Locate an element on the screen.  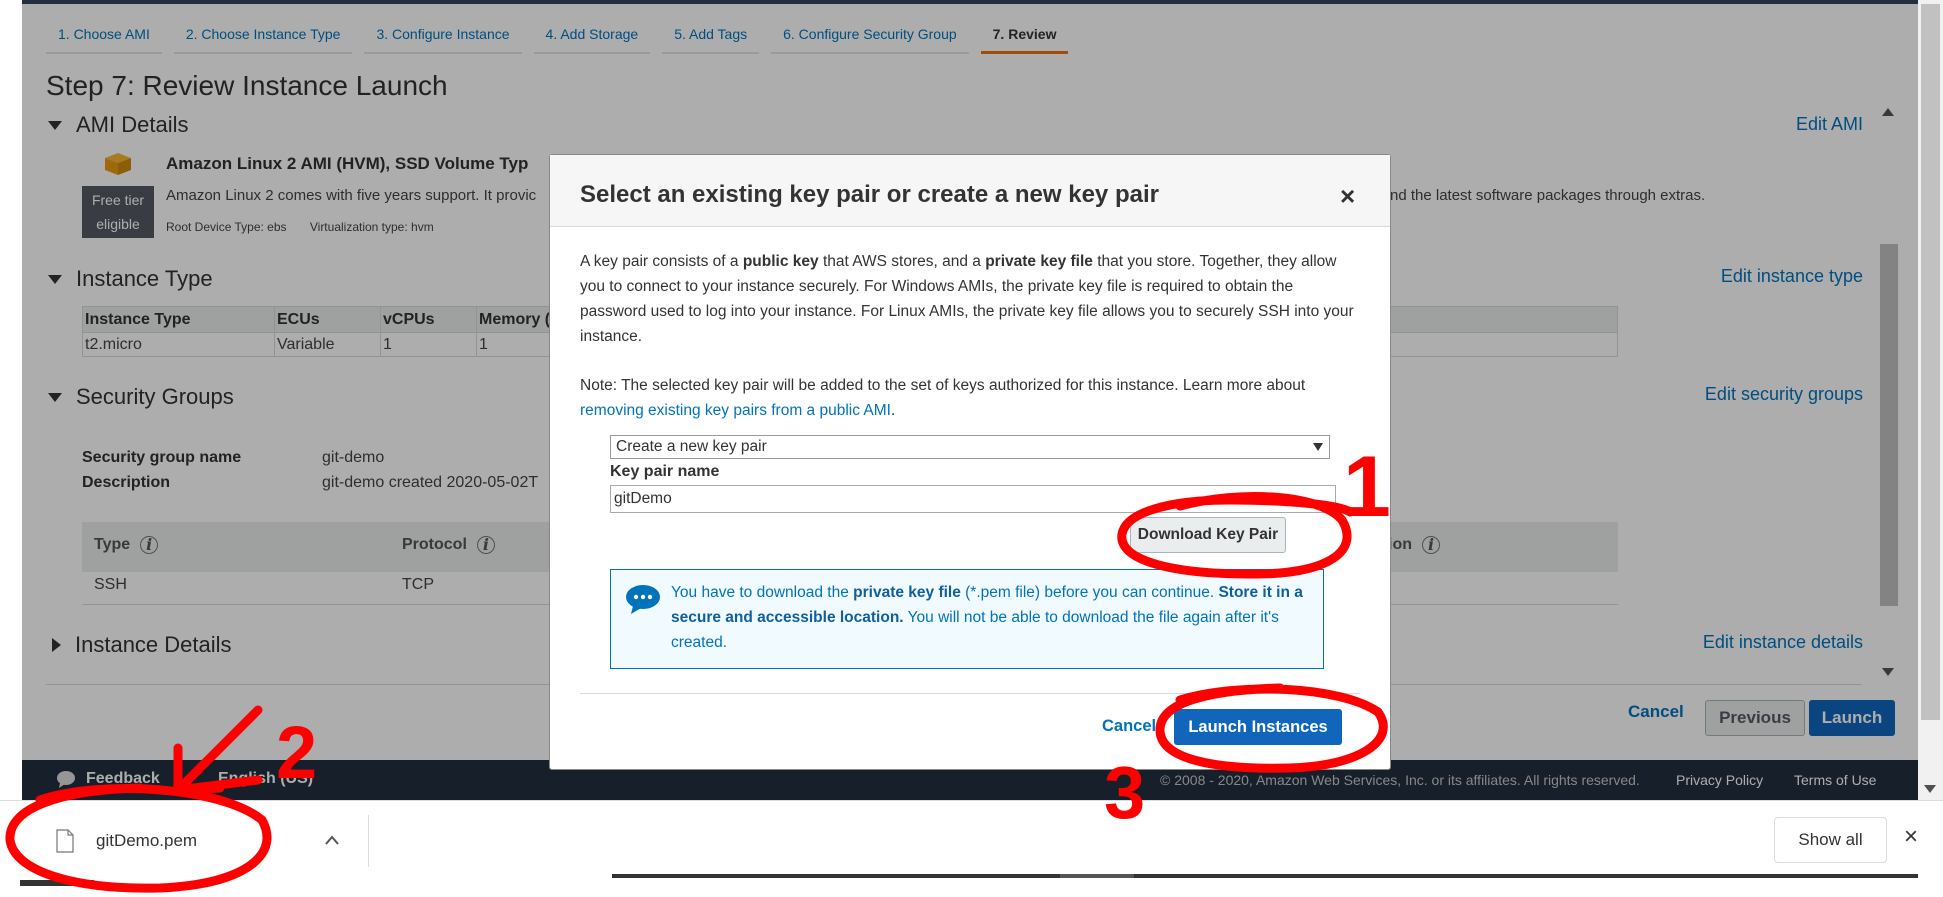
browser-scrollbar-thumb is located at coordinates (1930, 362).